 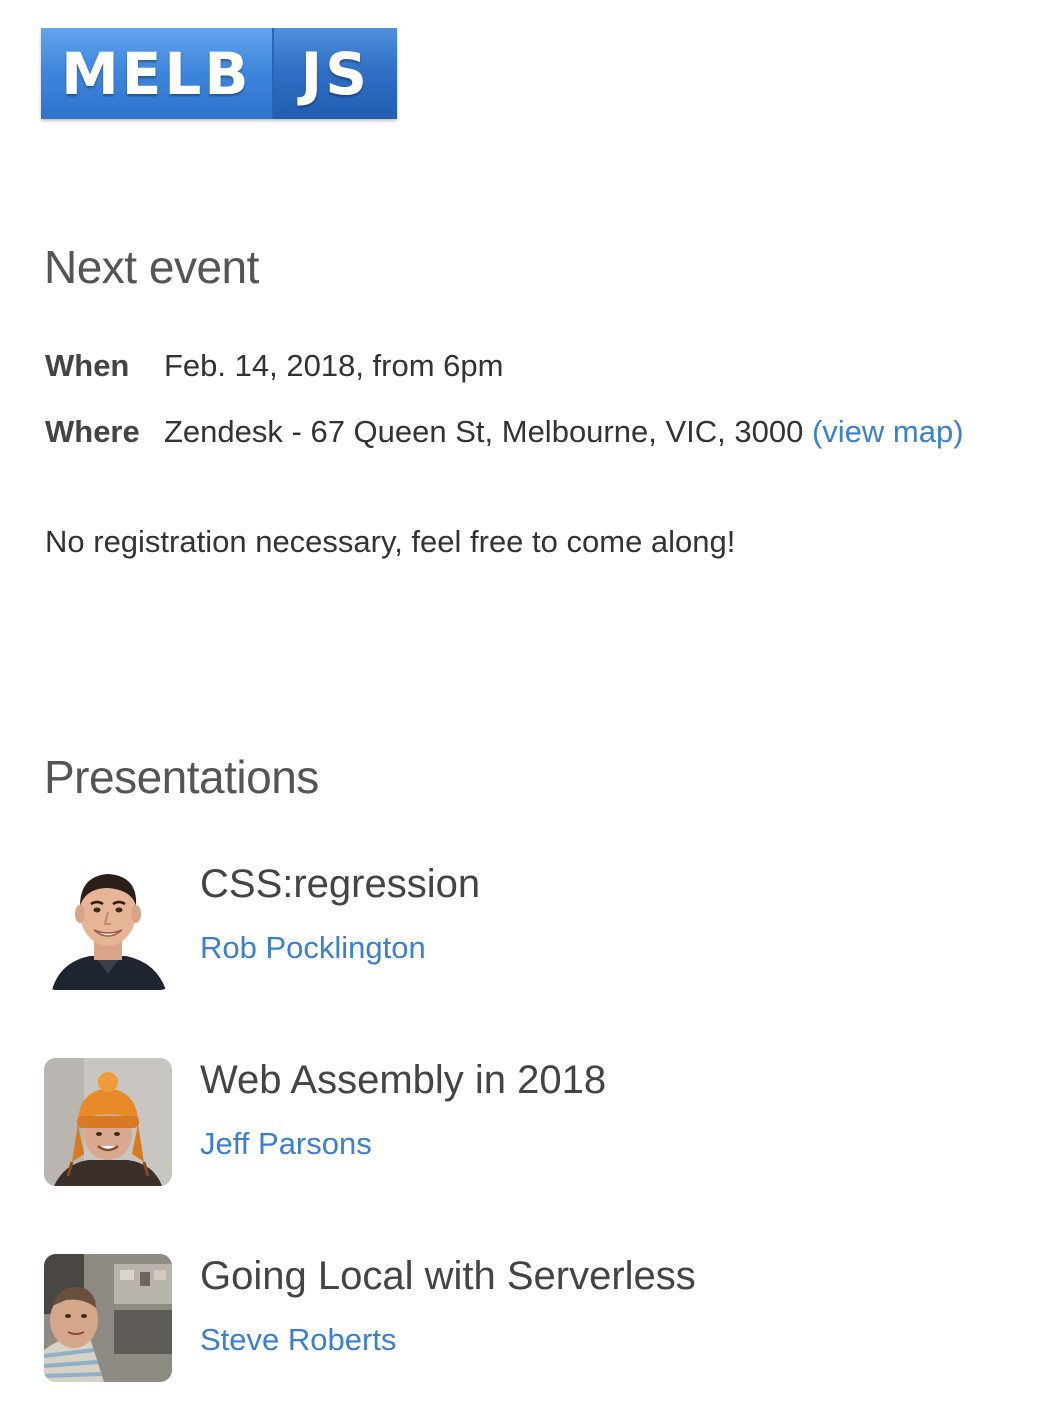 I want to click on presentation-title: CSS:regression, so click(x=340, y=884).